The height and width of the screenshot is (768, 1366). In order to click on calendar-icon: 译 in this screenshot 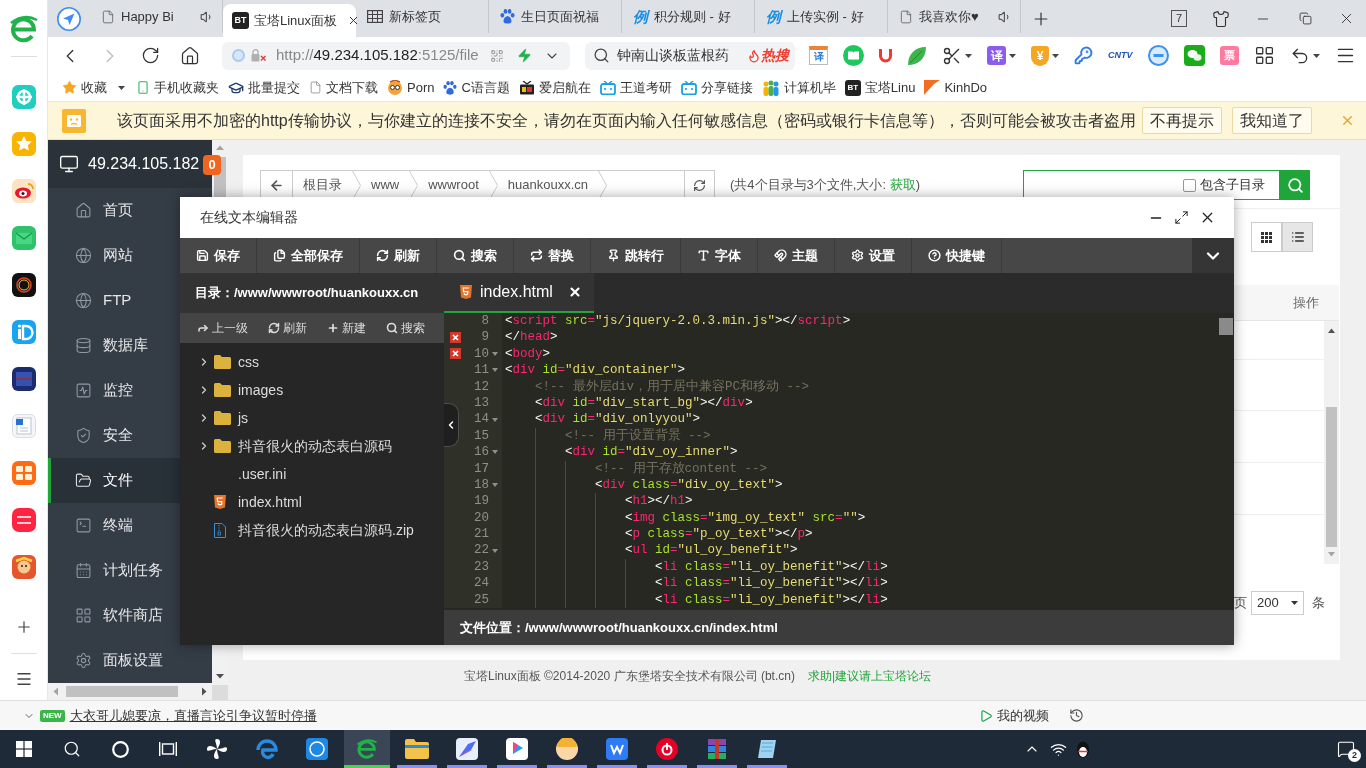, I will do `click(818, 55)`.